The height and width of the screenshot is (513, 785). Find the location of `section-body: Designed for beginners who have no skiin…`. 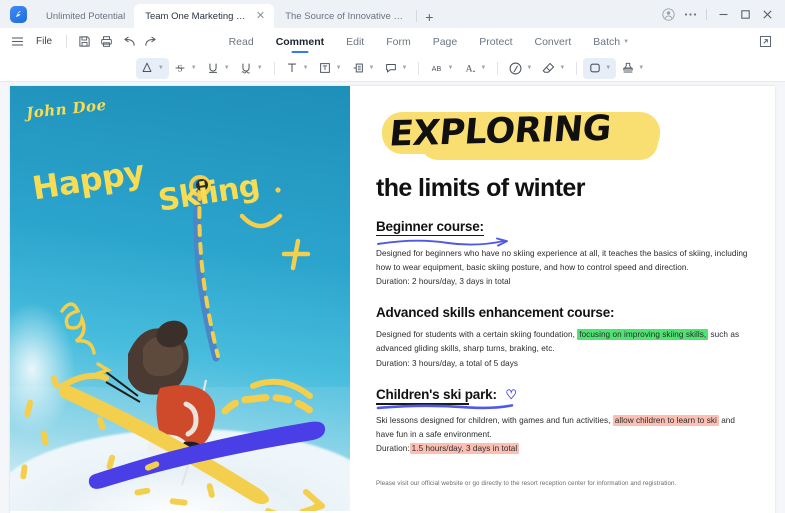

section-body: Designed for beginners who have no skiin… is located at coordinates (562, 261).